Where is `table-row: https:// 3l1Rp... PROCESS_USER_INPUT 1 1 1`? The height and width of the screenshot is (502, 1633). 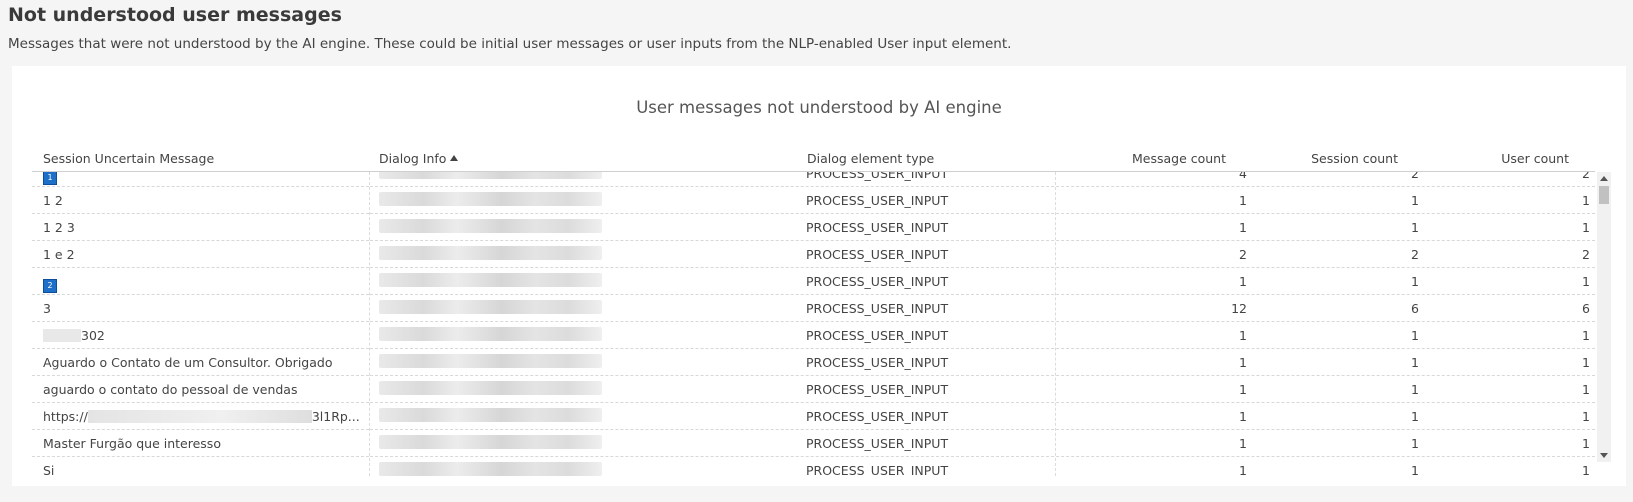 table-row: https:// 3l1Rp... PROCESS_USER_INPUT 1 1 1 is located at coordinates (813, 416).